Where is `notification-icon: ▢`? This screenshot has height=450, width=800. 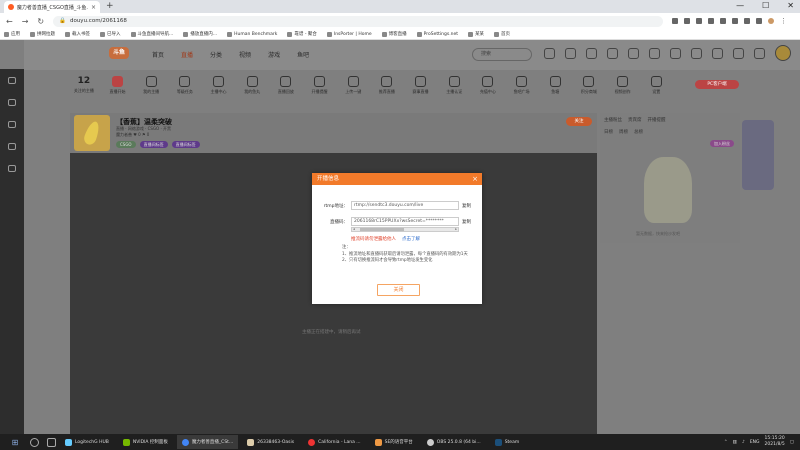 notification-icon: ▢ is located at coordinates (792, 442).